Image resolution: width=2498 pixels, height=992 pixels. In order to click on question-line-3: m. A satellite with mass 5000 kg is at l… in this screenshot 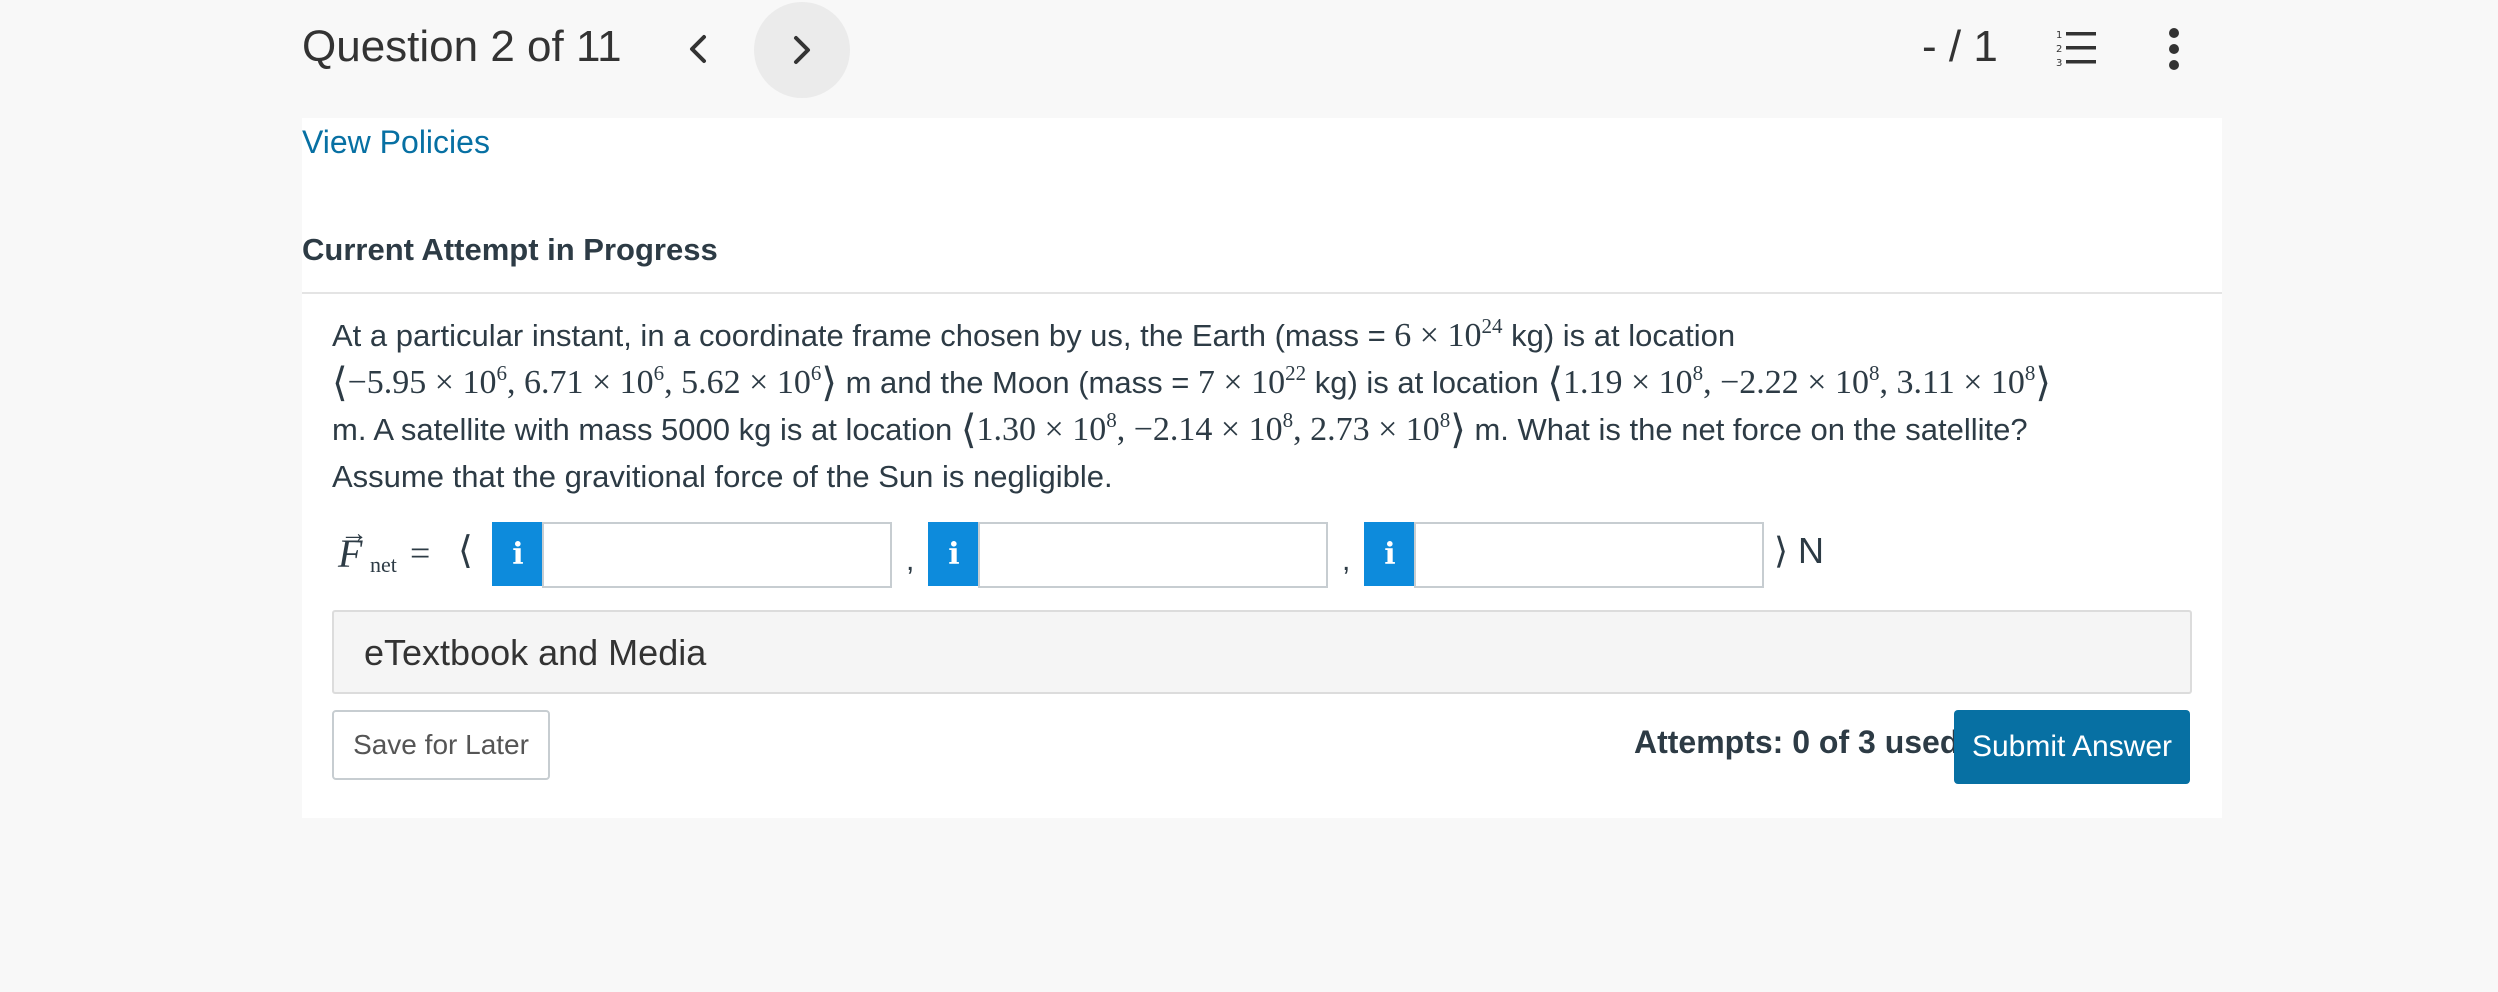, I will do `click(1272, 429)`.